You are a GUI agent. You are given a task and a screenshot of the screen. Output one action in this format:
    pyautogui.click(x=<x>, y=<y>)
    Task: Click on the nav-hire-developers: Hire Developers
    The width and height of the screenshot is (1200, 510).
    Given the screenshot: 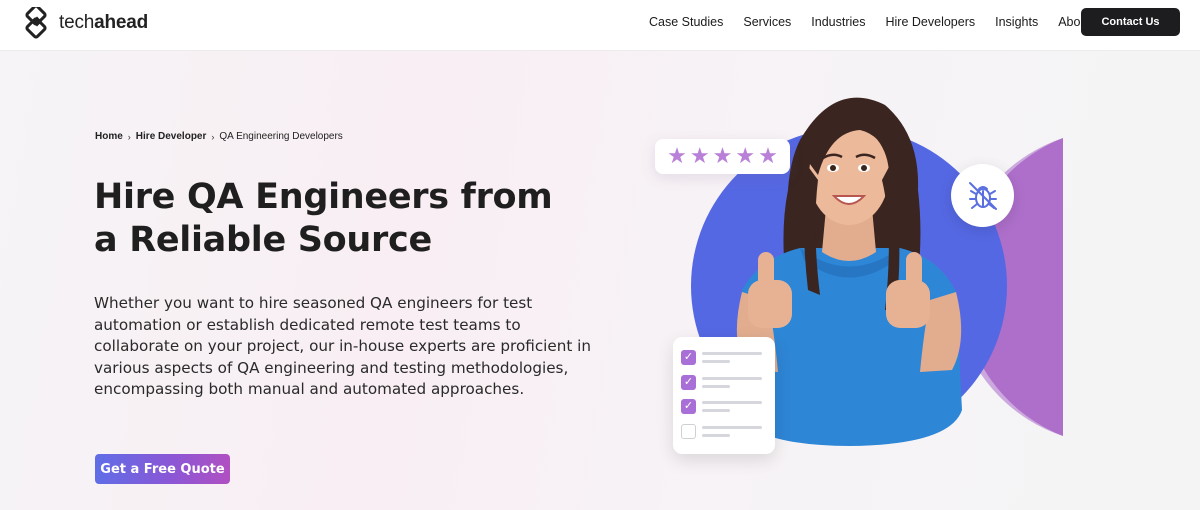 What is the action you would take?
    pyautogui.click(x=931, y=22)
    